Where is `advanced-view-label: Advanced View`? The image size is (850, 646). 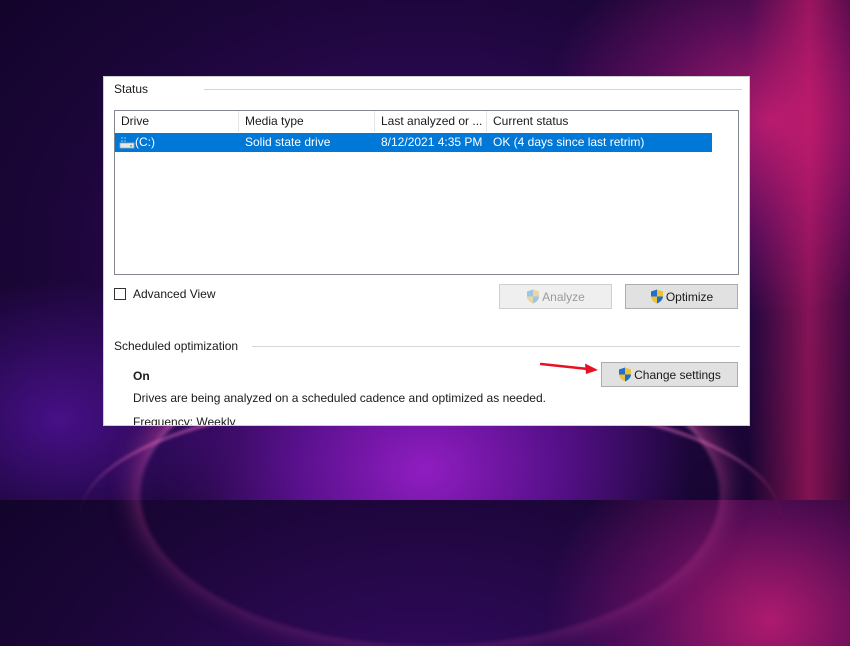 advanced-view-label: Advanced View is located at coordinates (174, 294).